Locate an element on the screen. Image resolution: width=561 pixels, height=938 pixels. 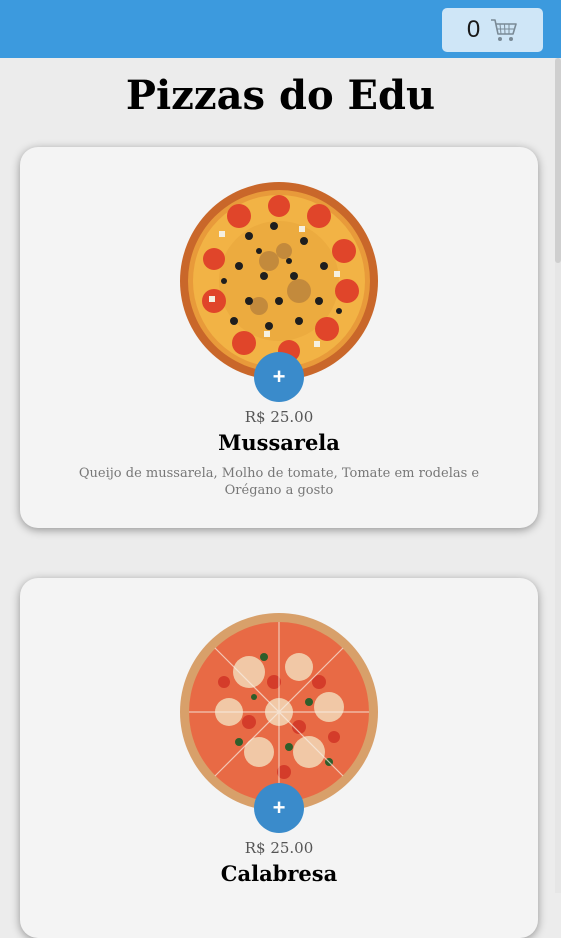
shopping-cart-icon is located at coordinates (504, 30).